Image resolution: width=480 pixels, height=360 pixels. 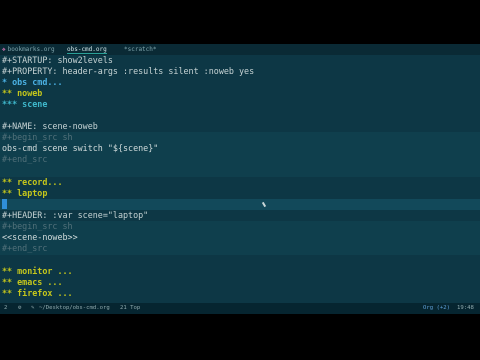 I want to click on tab-bookmarks: ❖ bookmarks.org, so click(x=28, y=49).